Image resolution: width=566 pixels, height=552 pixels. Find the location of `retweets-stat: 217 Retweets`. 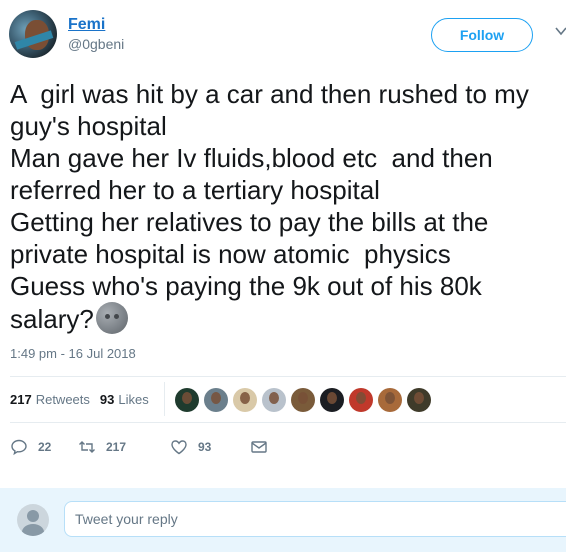

retweets-stat: 217 Retweets is located at coordinates (50, 399).